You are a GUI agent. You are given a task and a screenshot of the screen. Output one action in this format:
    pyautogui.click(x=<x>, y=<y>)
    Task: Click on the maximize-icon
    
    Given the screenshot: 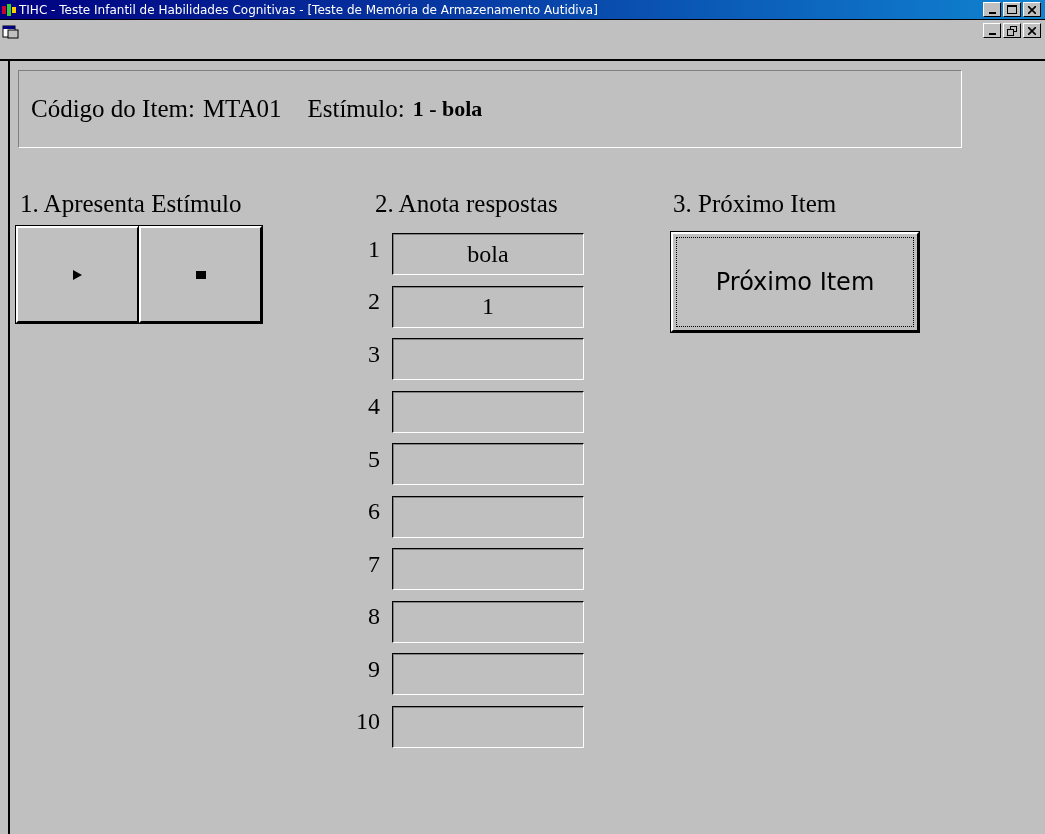 What is the action you would take?
    pyautogui.click(x=1012, y=9)
    